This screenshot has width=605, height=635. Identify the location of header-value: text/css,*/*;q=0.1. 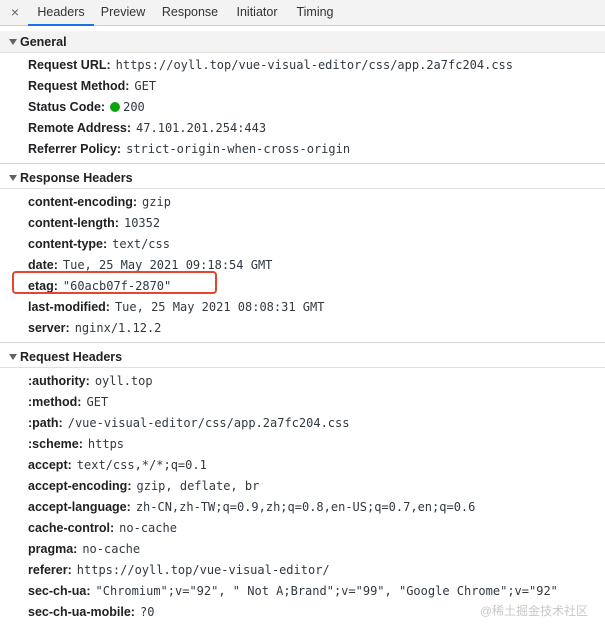
(141, 465).